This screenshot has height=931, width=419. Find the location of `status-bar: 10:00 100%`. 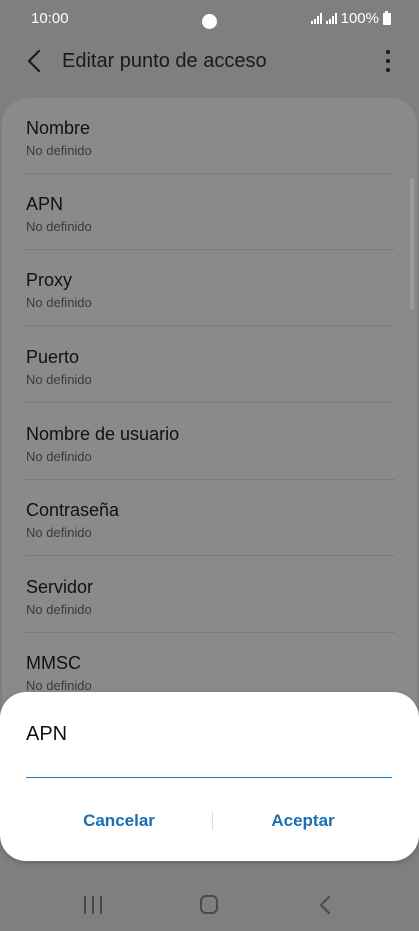

status-bar: 10:00 100% is located at coordinates (209, 18).